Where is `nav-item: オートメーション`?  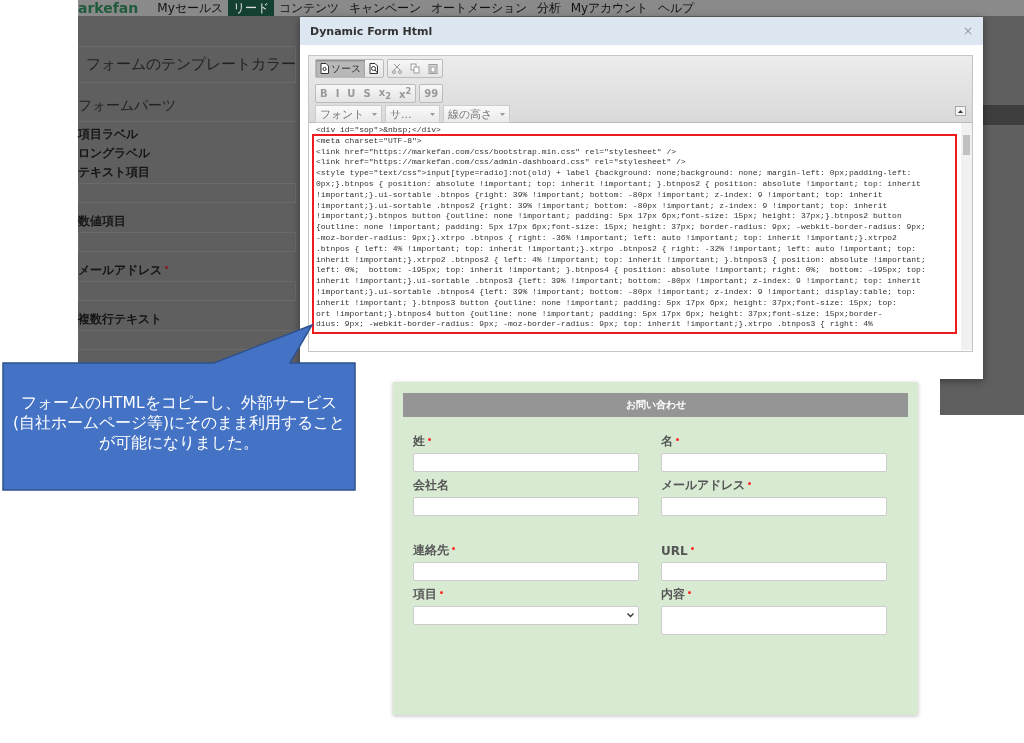
nav-item: オートメーション is located at coordinates (478, 8).